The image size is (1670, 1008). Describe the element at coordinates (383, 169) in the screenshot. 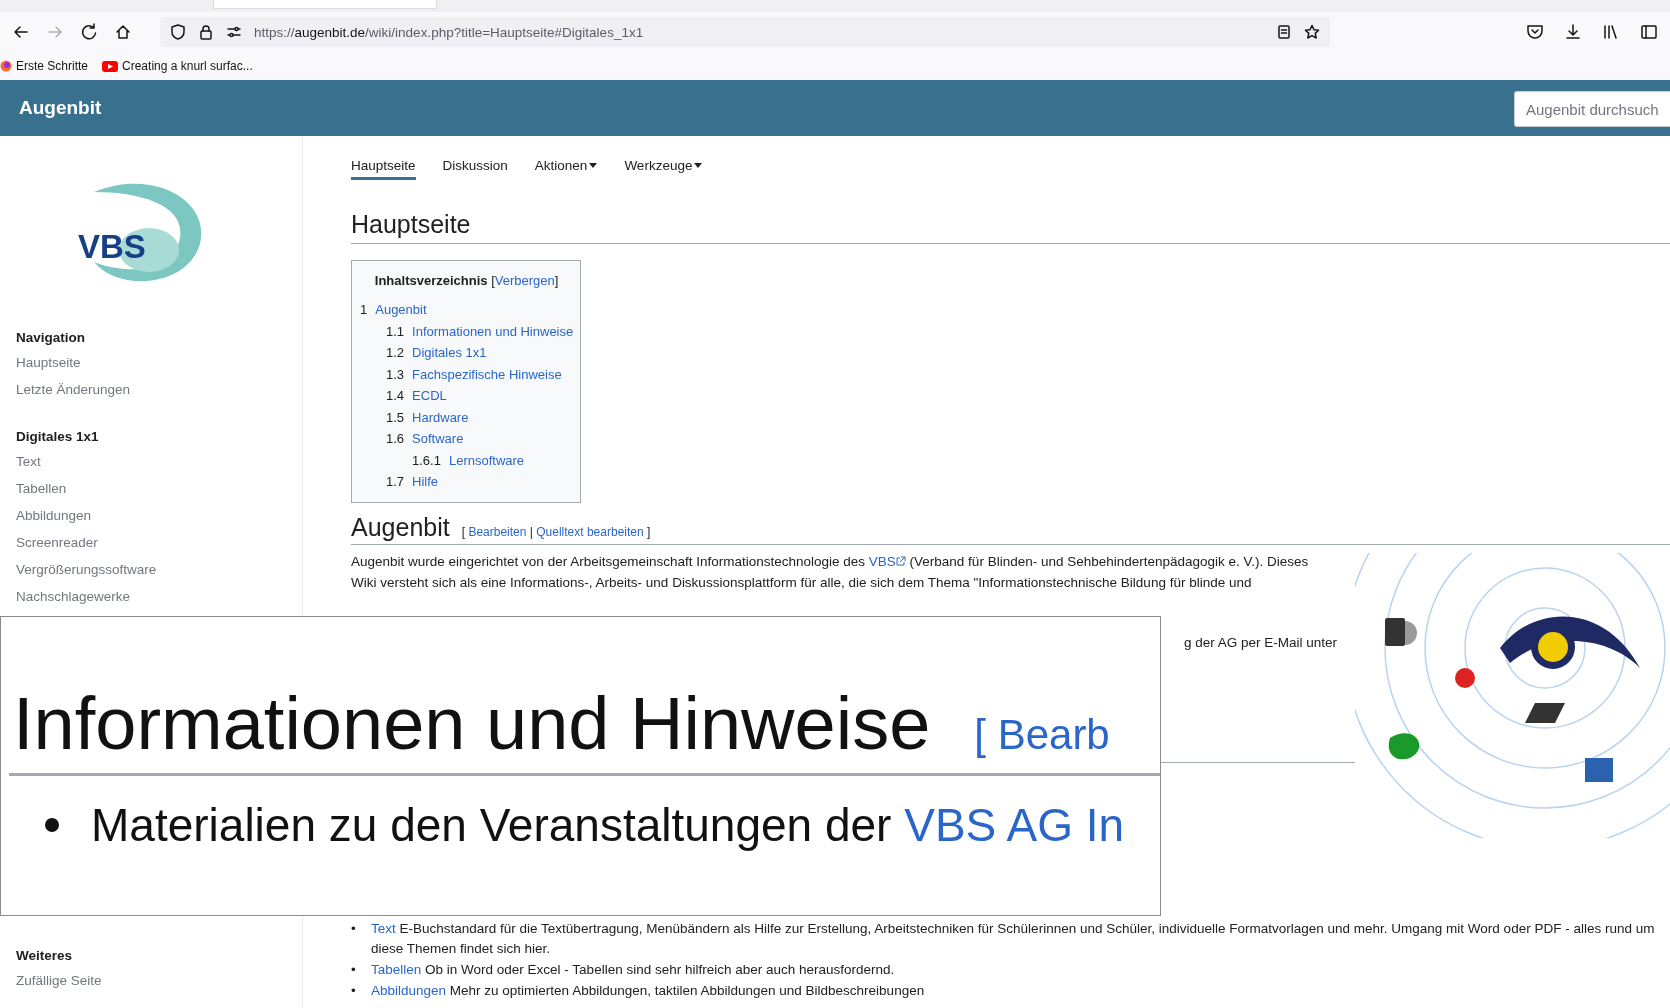

I see `page-tab: Hauptseite` at that location.